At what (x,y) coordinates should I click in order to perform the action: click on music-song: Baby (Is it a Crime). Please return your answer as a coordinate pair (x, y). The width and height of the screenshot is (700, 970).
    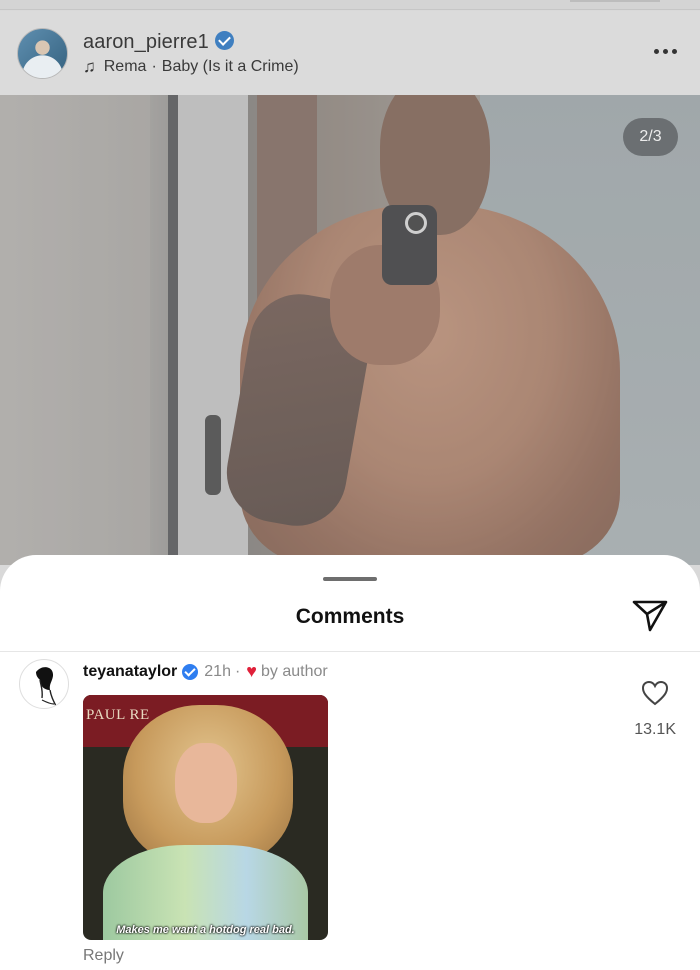
    Looking at the image, I should click on (230, 66).